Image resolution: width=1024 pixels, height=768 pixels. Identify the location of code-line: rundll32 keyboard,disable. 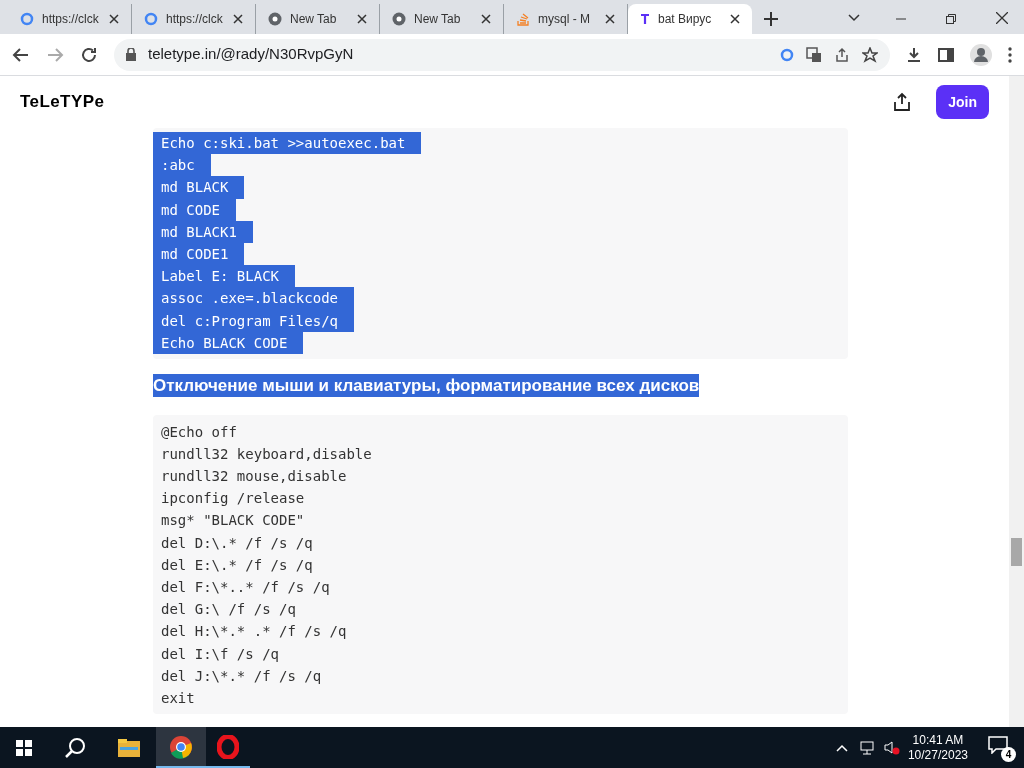
(266, 454).